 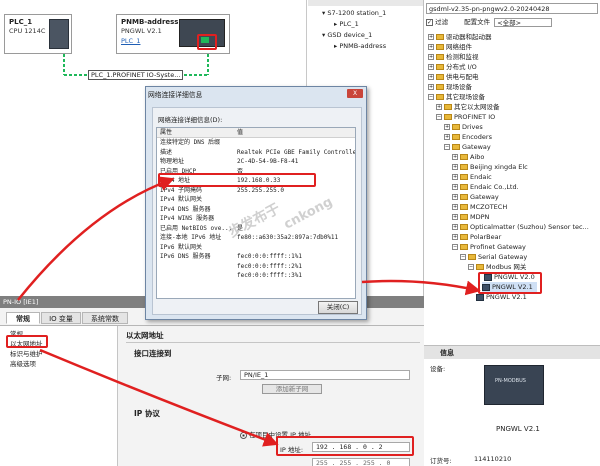 I want to click on table-header: 属性 值, so click(x=256, y=133).